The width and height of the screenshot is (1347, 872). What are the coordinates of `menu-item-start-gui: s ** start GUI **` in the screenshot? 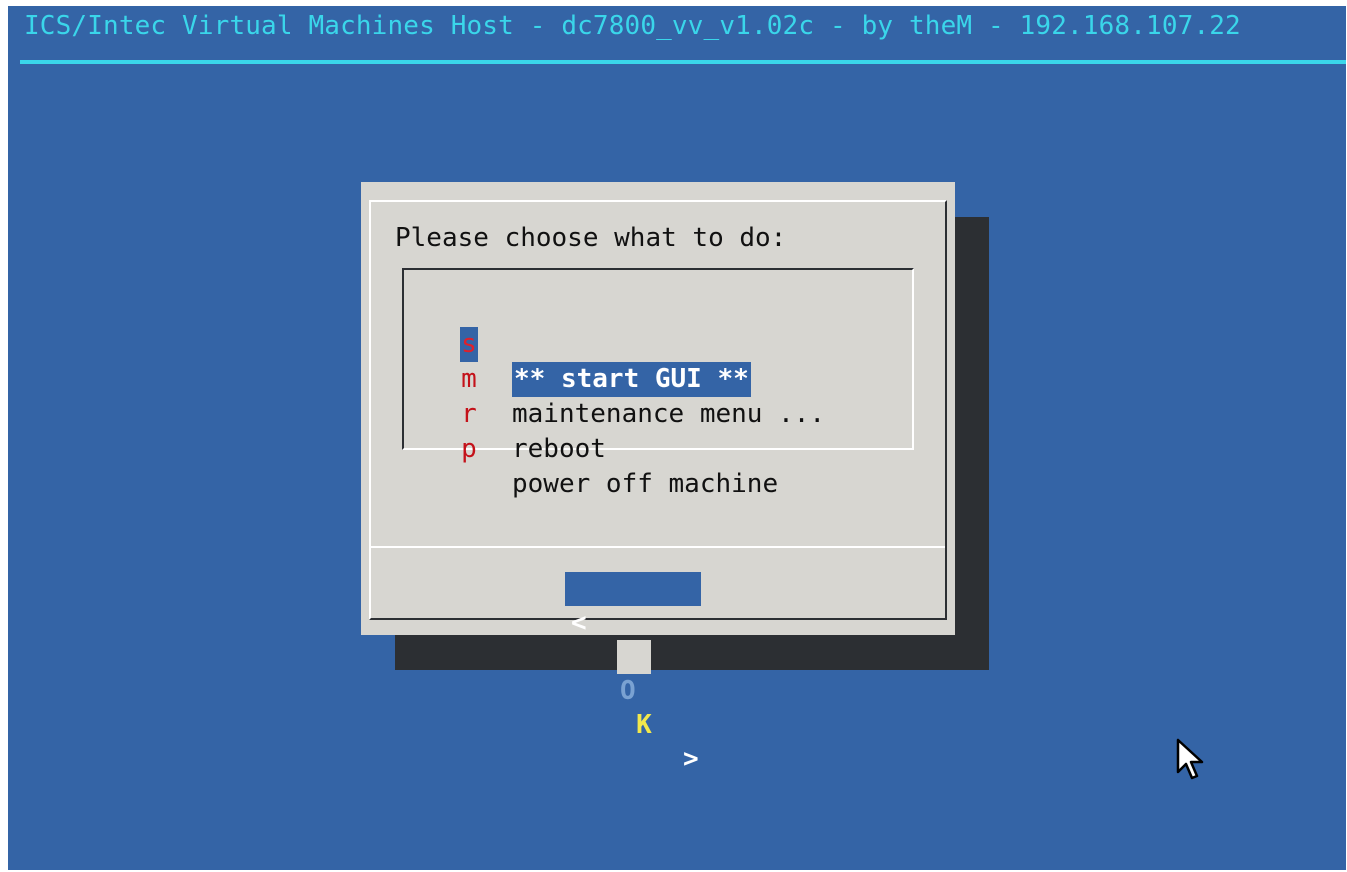 It's located at (605, 344).